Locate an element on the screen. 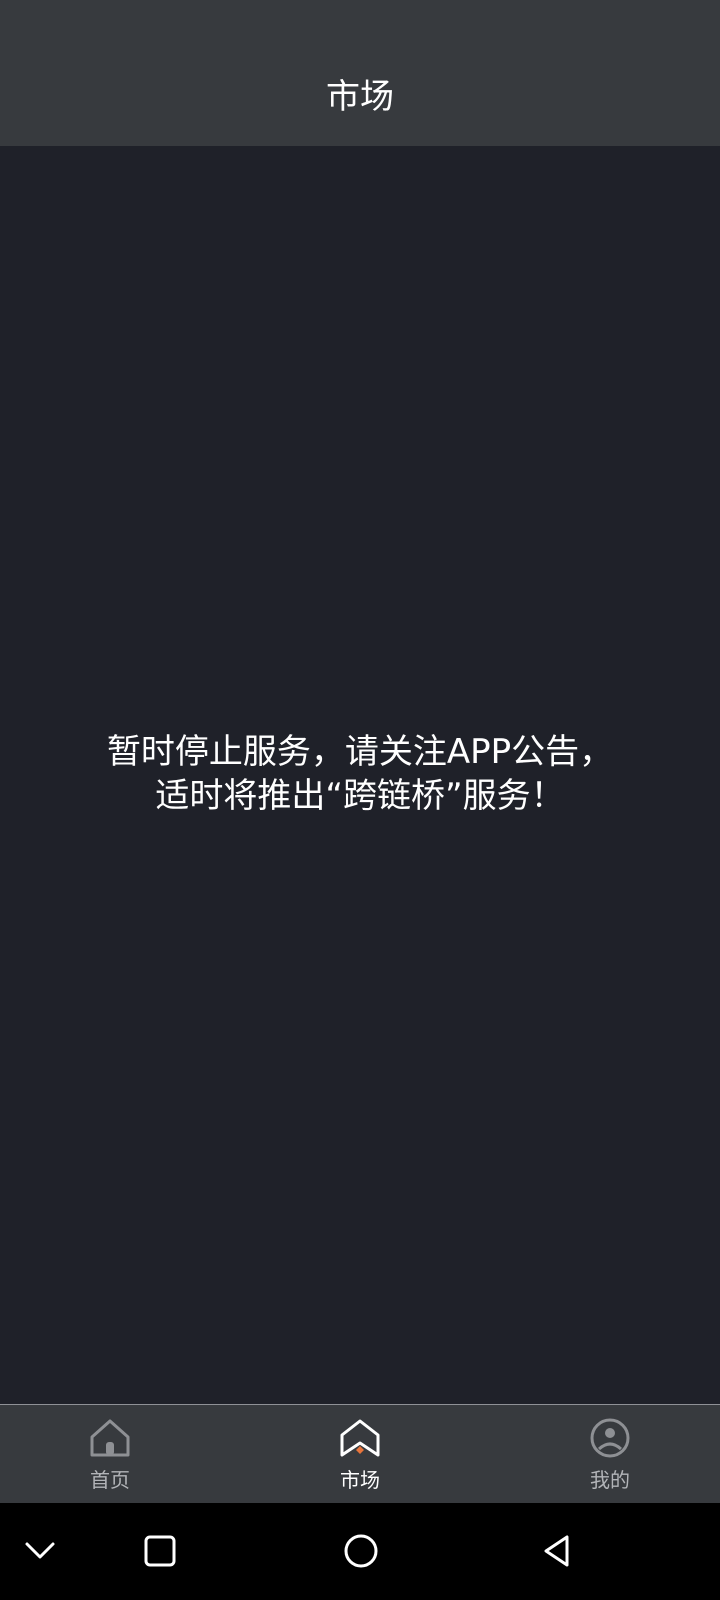  system-navigation-bar is located at coordinates (360, 1551).